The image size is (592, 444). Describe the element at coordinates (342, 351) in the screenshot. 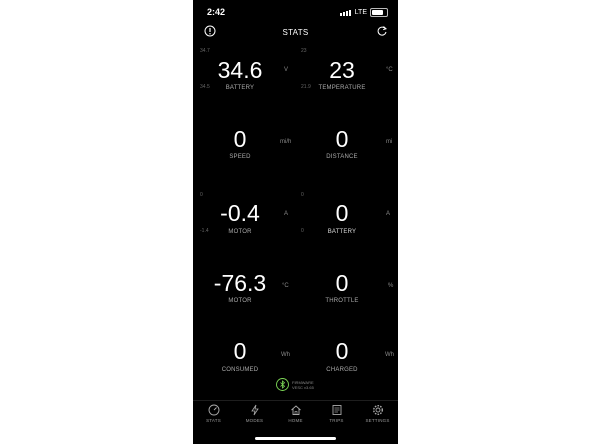

I see `charged-value: 0` at that location.